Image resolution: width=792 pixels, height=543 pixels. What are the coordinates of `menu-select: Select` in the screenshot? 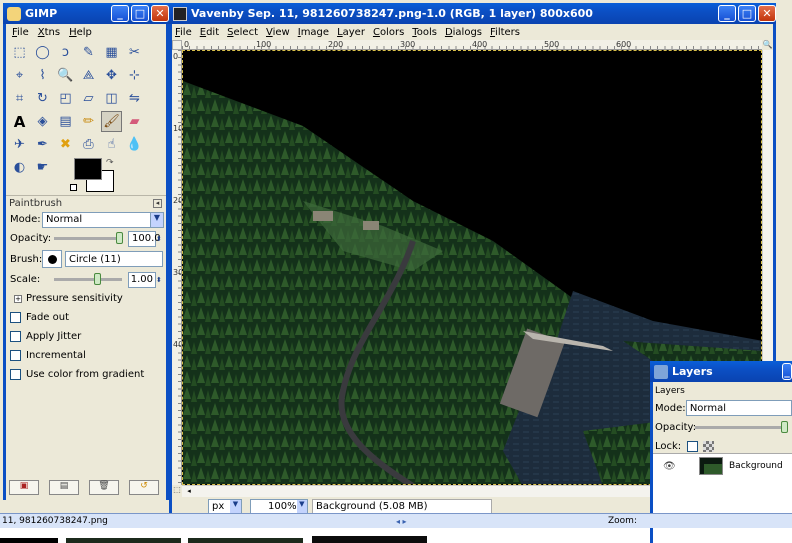 It's located at (242, 32).